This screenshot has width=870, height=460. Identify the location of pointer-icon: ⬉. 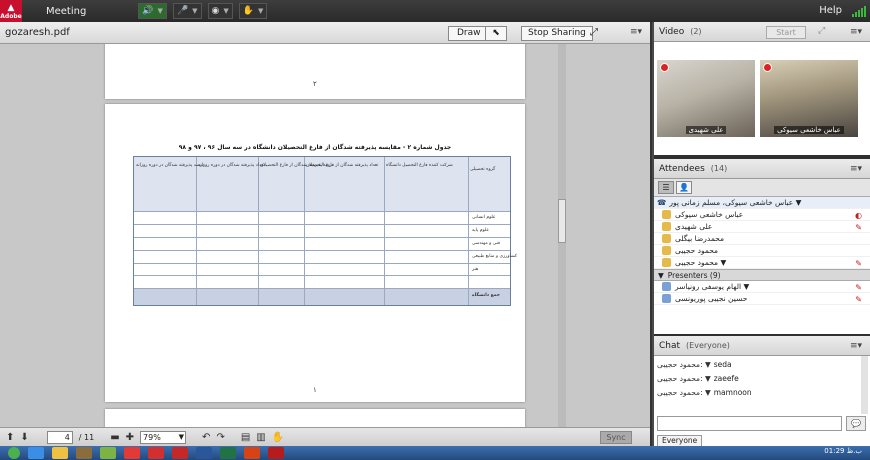
(496, 33).